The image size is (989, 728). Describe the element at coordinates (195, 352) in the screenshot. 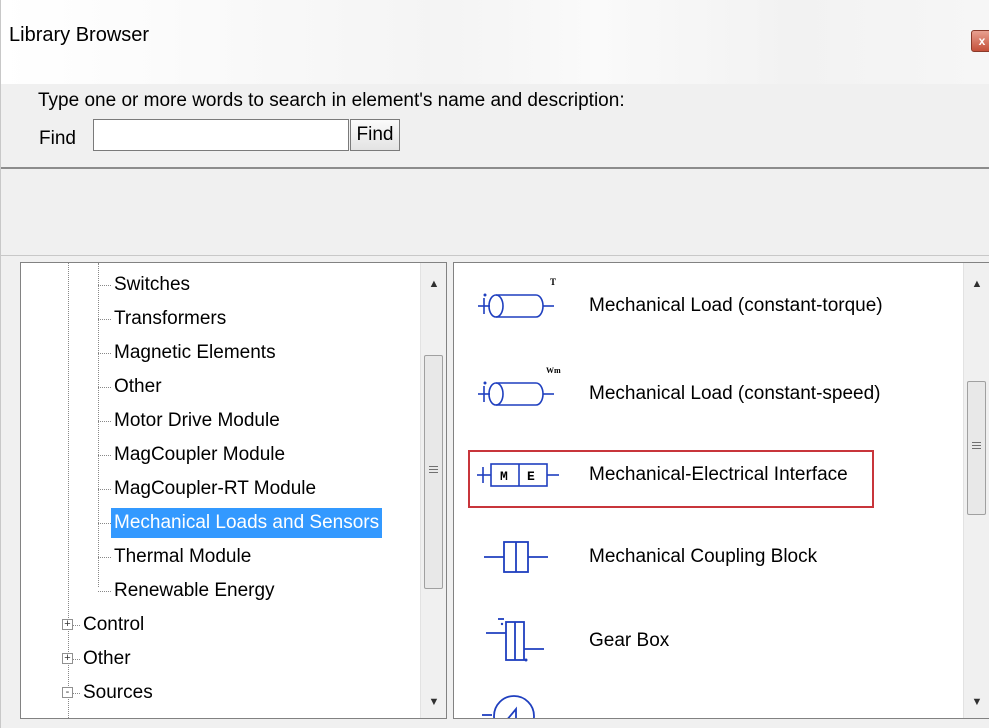

I see `tree-item-label: Magnetic Elements` at that location.